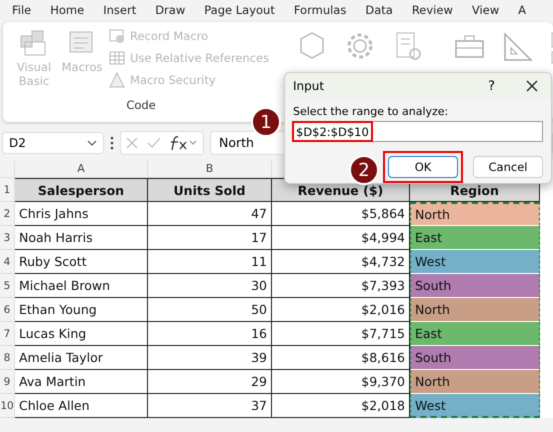 The image size is (553, 432). What do you see at coordinates (309, 86) in the screenshot?
I see `dialog-title: Input` at bounding box center [309, 86].